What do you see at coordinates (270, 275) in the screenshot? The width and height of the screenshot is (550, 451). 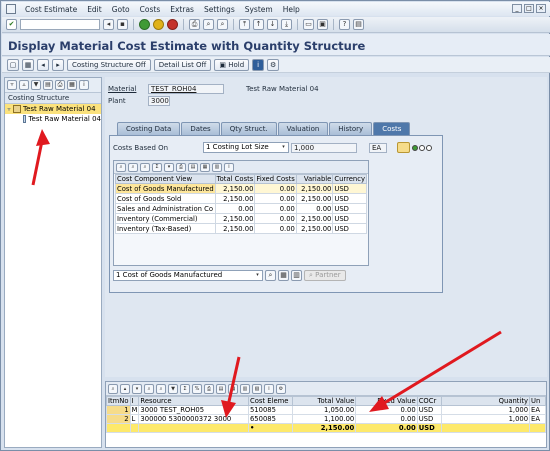 I see `display-icon: ⌕` at bounding box center [270, 275].